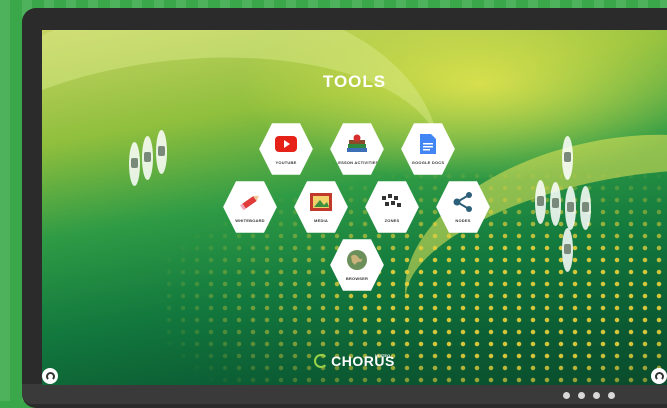 The image size is (667, 408). Describe the element at coordinates (357, 260) in the screenshot. I see `globe-icon` at that location.